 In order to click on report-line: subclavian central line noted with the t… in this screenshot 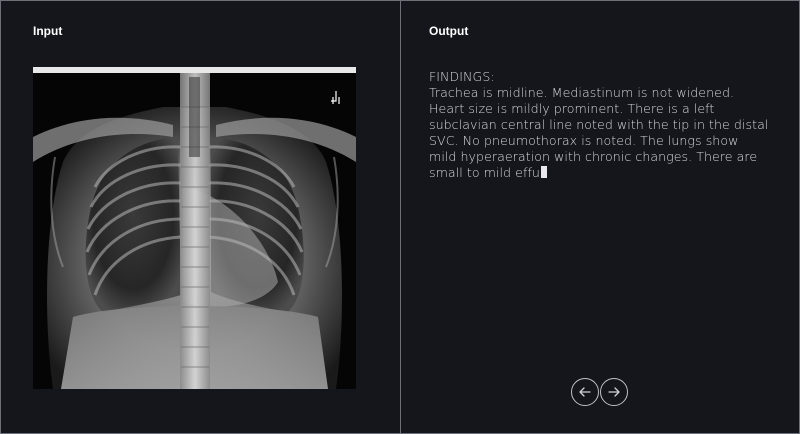, I will do `click(599, 124)`.